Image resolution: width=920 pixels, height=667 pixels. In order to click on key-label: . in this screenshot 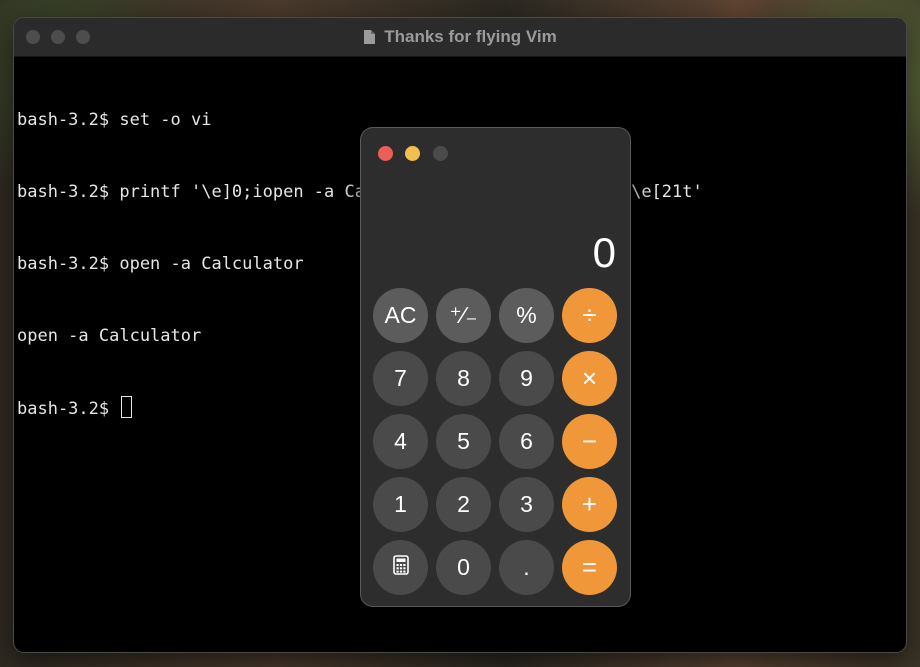, I will do `click(526, 567)`.